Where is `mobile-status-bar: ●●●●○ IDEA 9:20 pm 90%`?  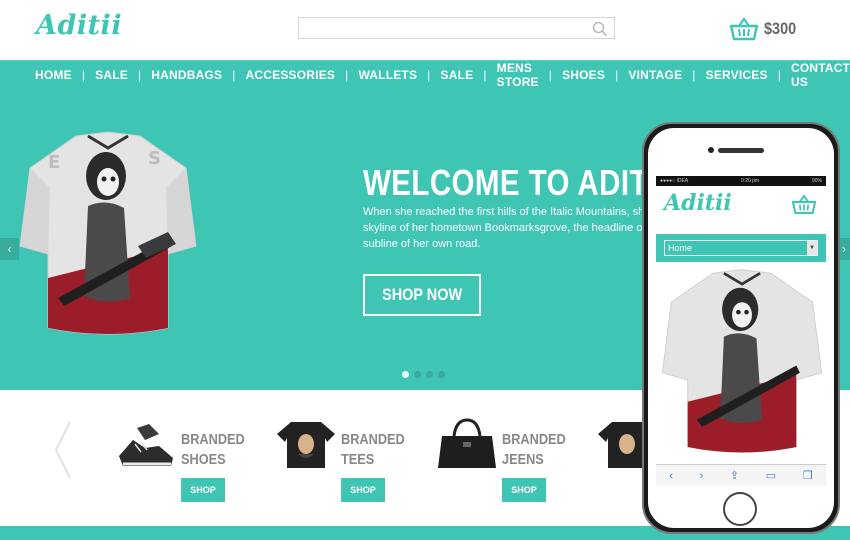
mobile-status-bar: ●●●●○ IDEA 9:20 pm 90% is located at coordinates (741, 181).